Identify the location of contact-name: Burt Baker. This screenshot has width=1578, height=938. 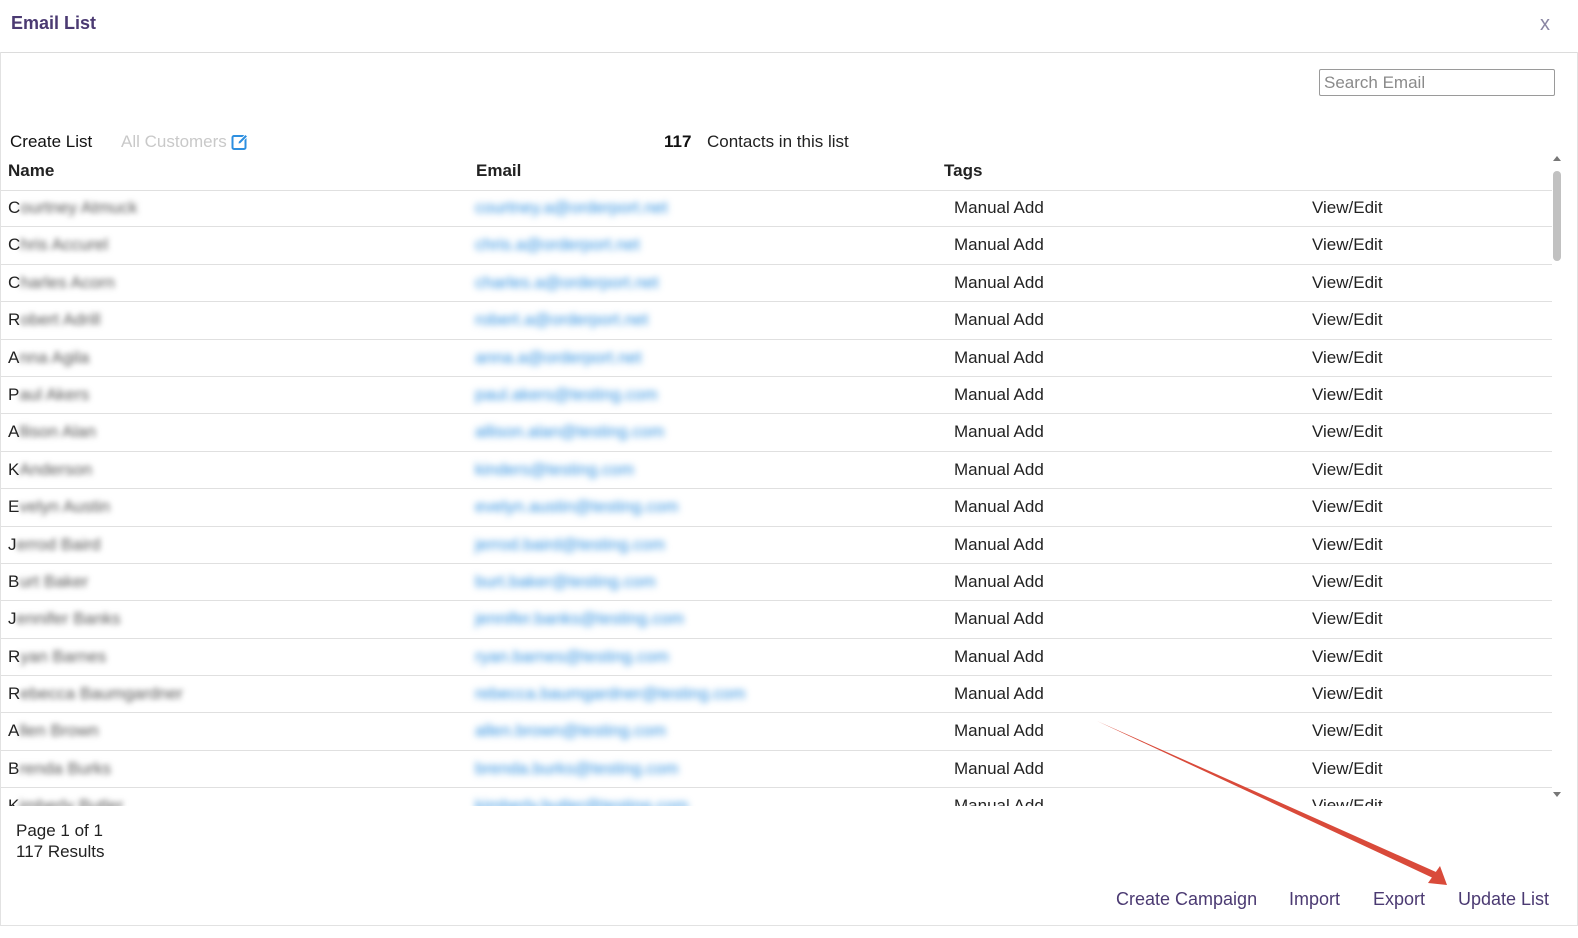
(48, 582).